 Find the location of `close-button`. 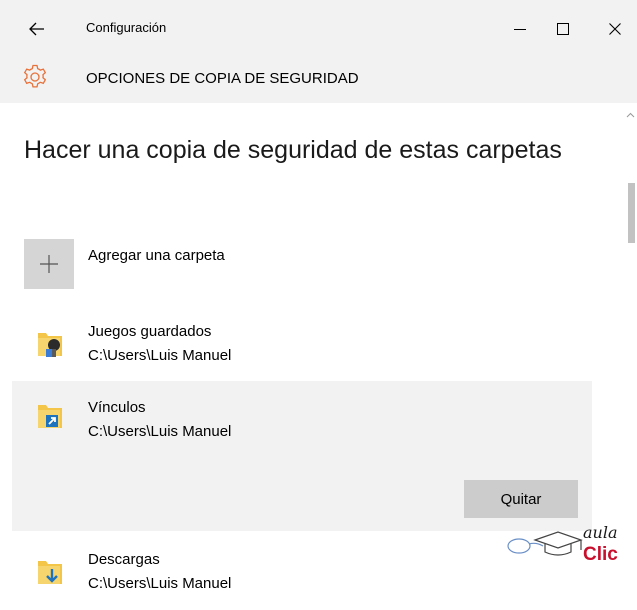

close-button is located at coordinates (615, 29).